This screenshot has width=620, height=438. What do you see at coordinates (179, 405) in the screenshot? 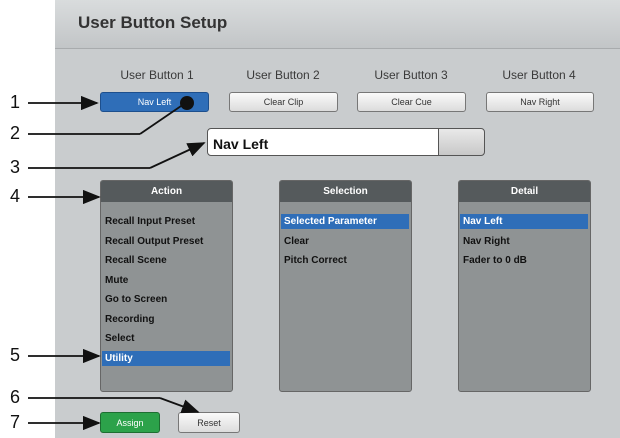
I see `callout-line-6b` at bounding box center [179, 405].